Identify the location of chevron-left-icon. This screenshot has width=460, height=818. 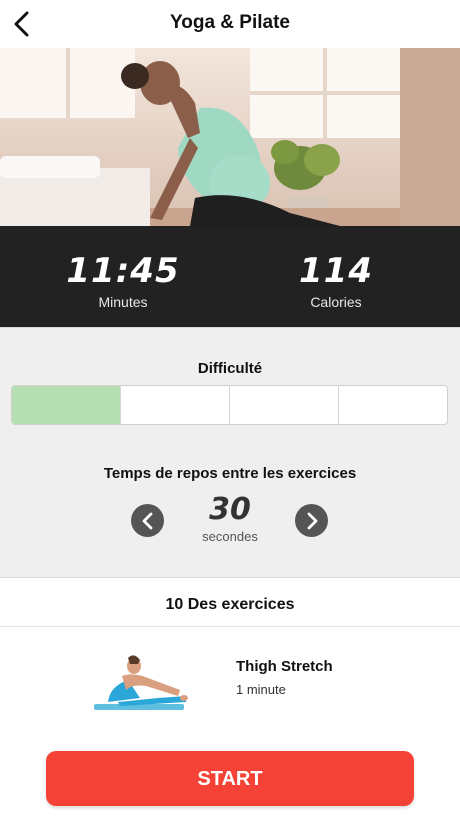
(147, 520).